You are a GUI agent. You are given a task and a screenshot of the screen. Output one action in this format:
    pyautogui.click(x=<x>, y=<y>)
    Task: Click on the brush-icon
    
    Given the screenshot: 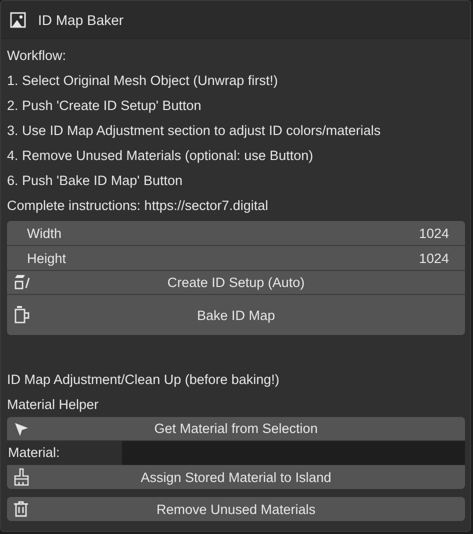 What is the action you would take?
    pyautogui.click(x=22, y=477)
    